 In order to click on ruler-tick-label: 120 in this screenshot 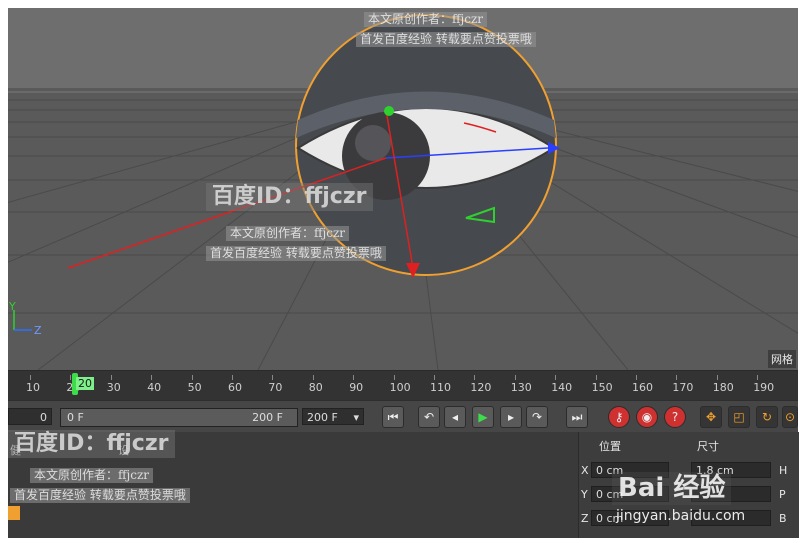, I will do `click(481, 387)`.